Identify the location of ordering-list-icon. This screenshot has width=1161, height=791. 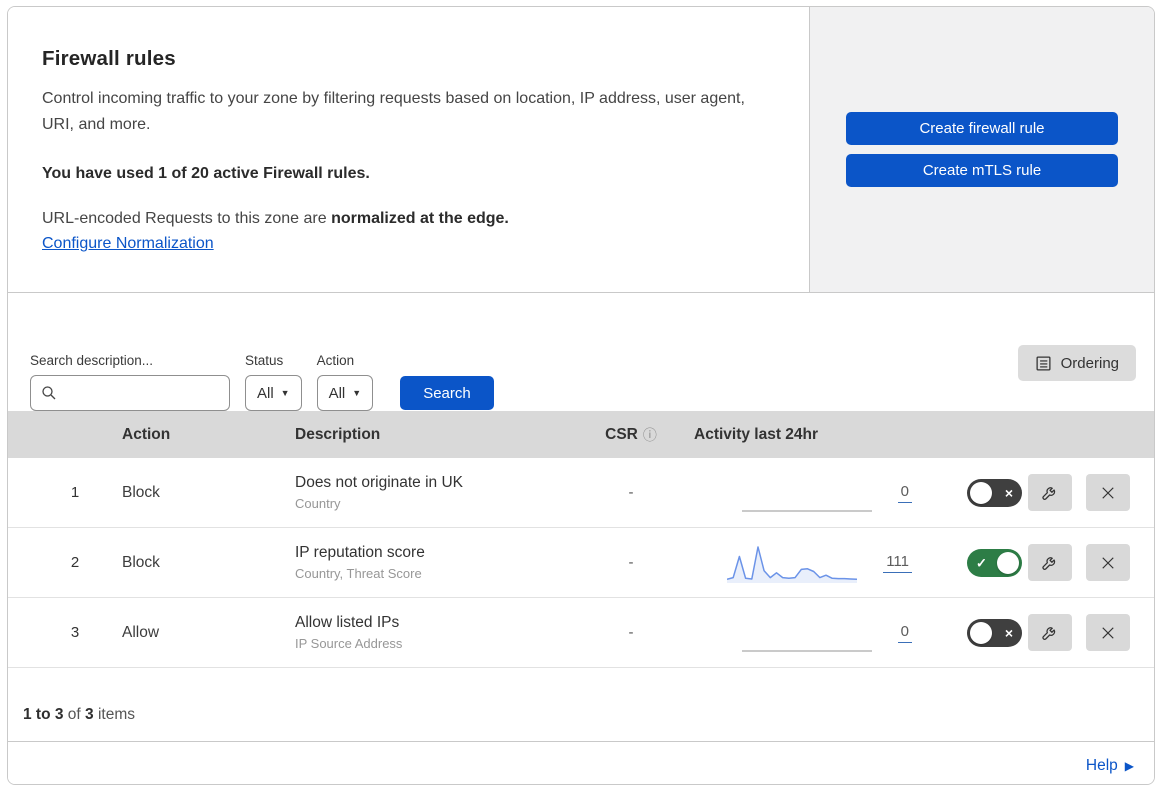
(1043, 363).